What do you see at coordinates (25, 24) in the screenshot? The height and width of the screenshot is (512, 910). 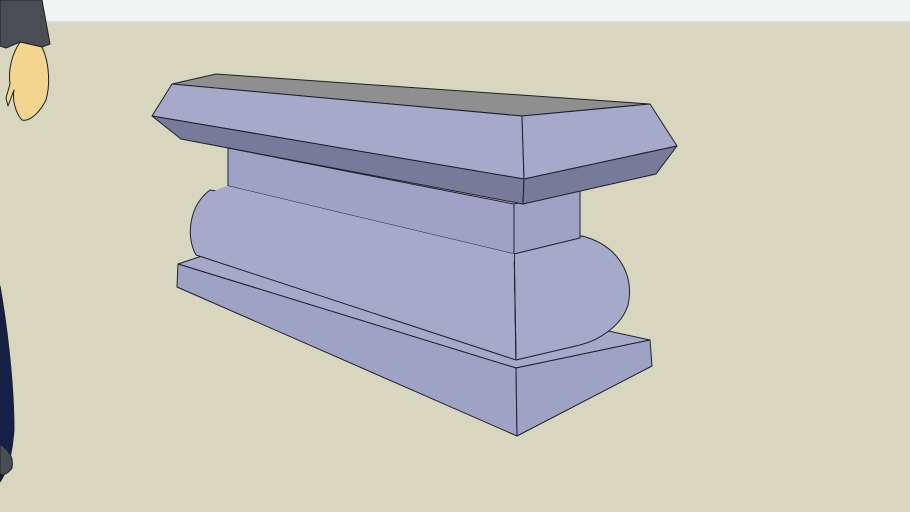 I see `figure-jacket` at bounding box center [25, 24].